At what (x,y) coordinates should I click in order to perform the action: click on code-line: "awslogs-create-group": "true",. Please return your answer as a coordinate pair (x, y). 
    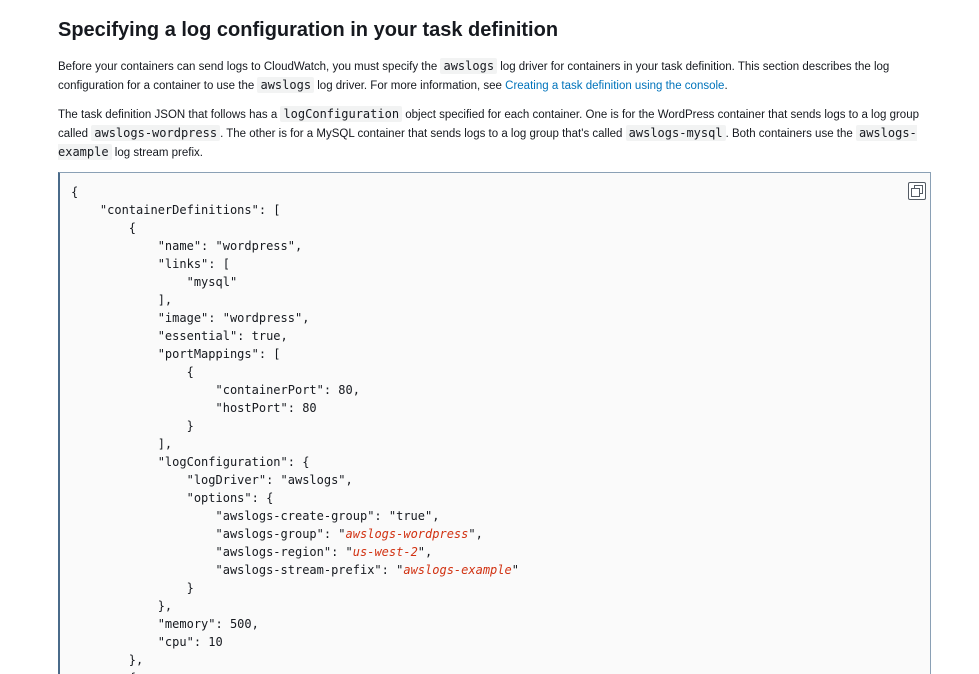
    Looking at the image, I should click on (500, 516).